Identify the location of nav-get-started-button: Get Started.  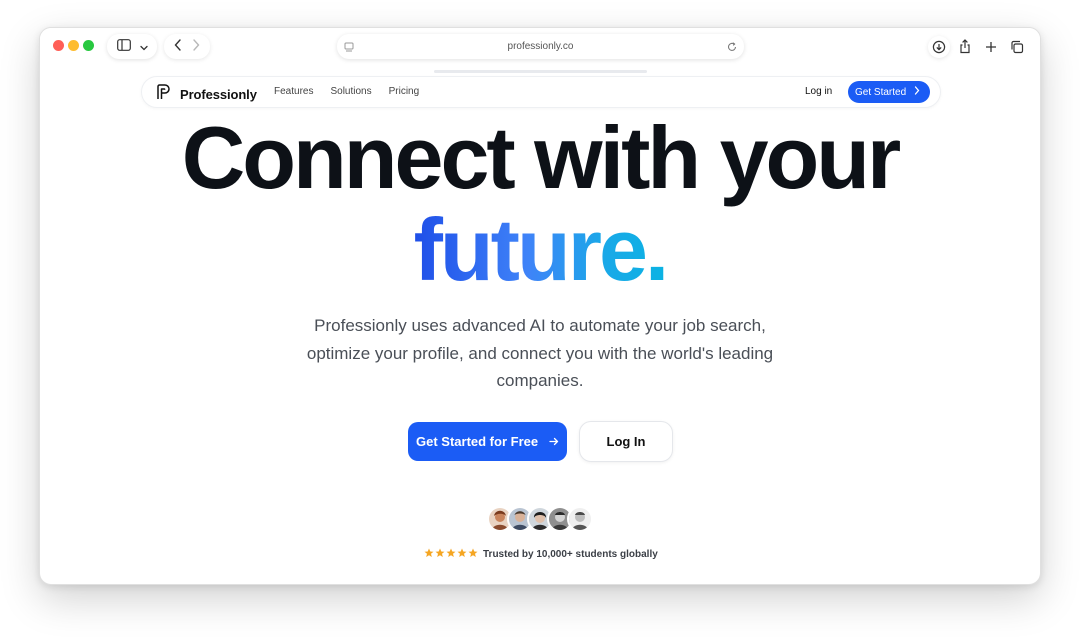
(889, 92).